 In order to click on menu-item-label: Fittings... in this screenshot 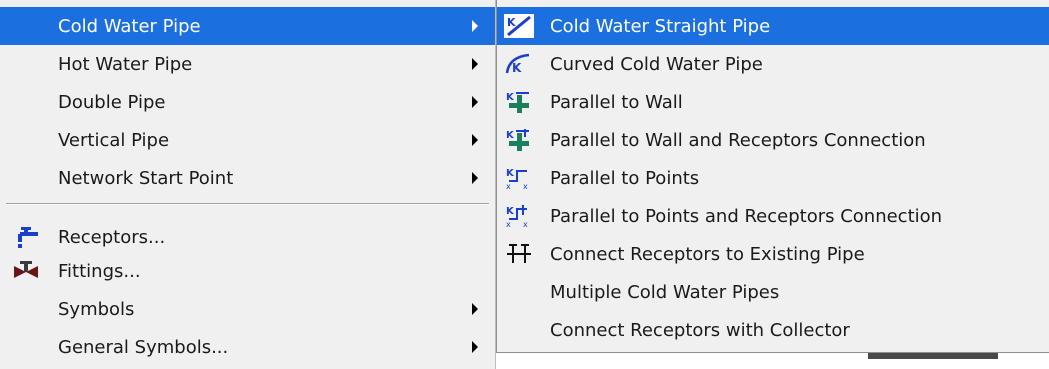, I will do `click(99, 271)`.